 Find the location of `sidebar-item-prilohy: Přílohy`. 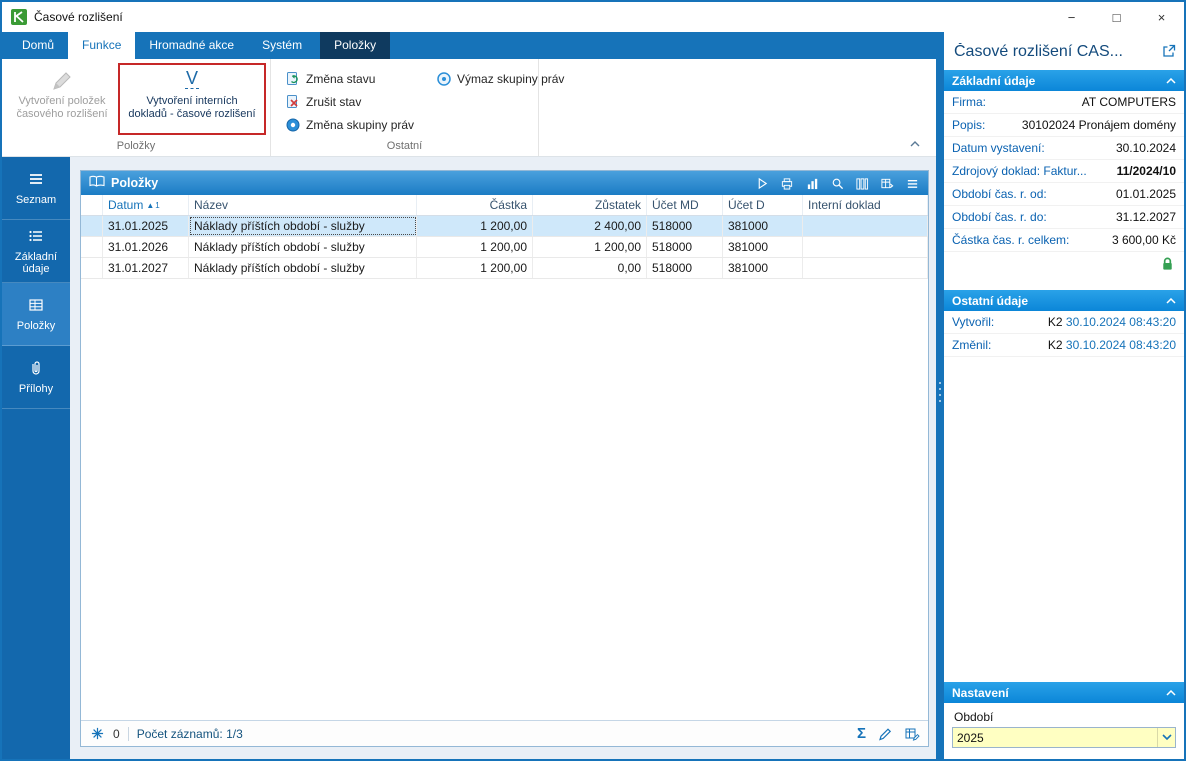

sidebar-item-prilohy: Přílohy is located at coordinates (36, 377).